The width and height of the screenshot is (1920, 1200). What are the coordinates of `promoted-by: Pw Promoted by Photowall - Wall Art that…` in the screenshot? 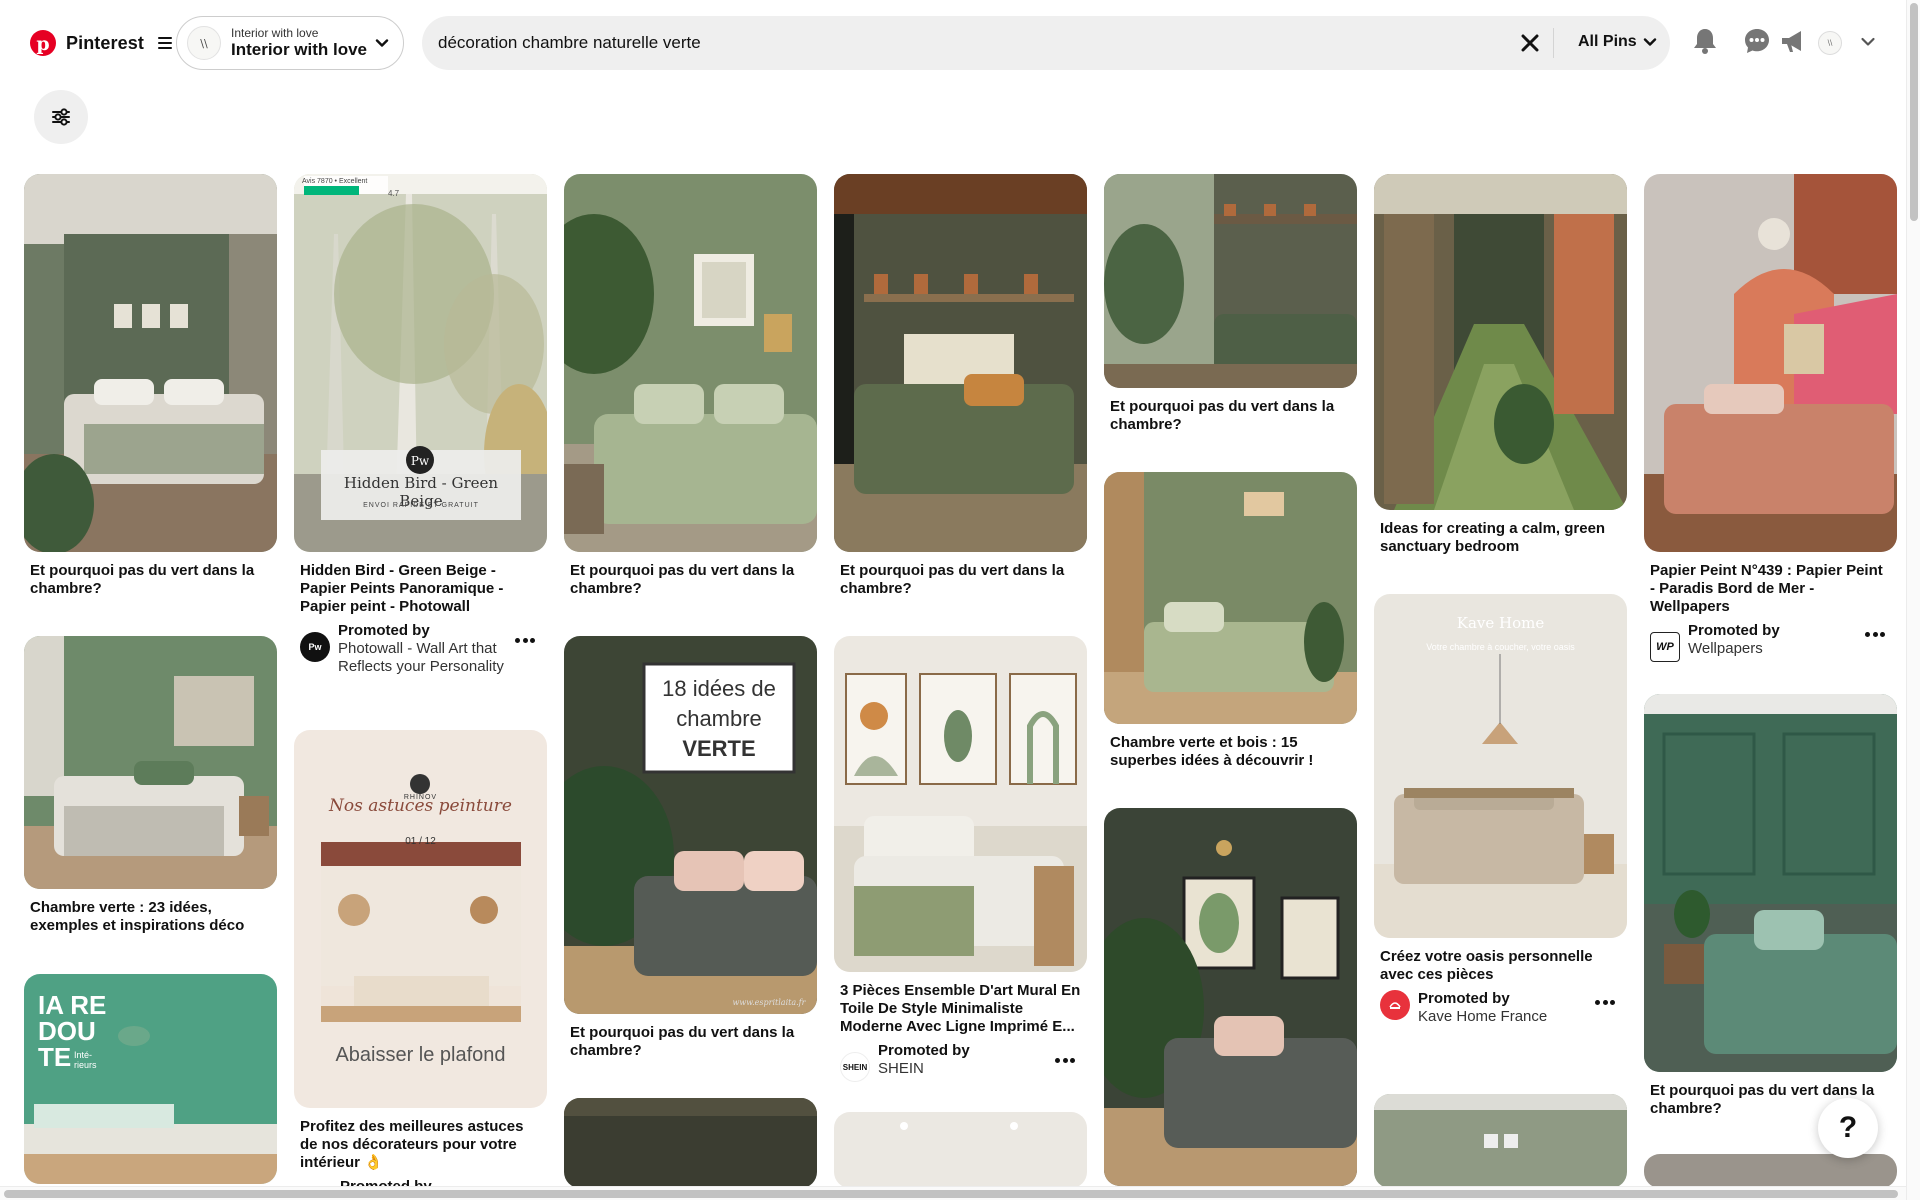 It's located at (420, 649).